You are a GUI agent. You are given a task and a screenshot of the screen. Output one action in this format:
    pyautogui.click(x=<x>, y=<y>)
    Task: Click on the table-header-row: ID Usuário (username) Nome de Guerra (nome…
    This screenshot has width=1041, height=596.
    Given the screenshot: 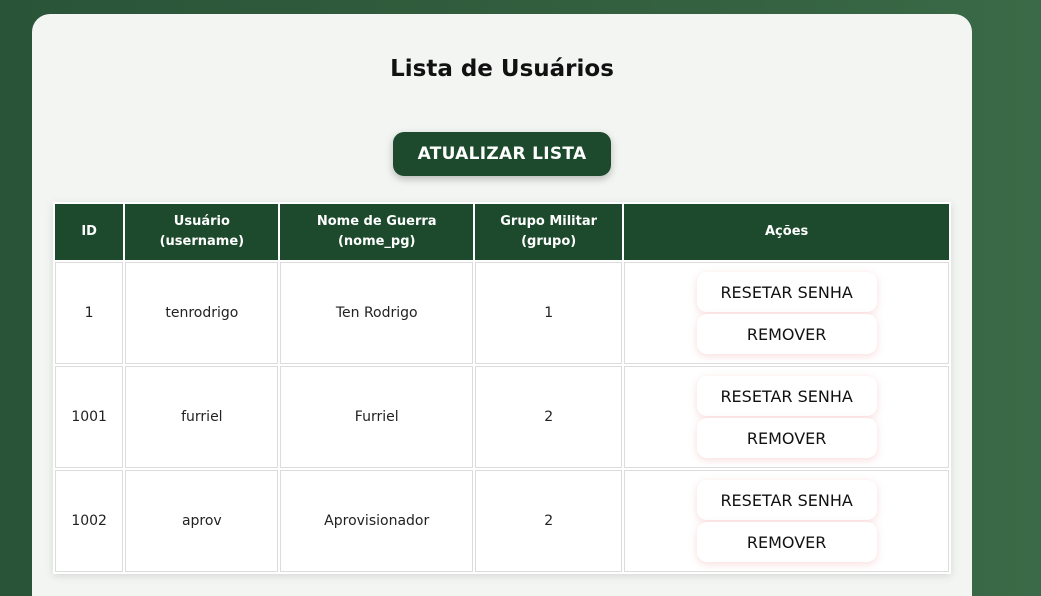 What is the action you would take?
    pyautogui.click(x=502, y=232)
    